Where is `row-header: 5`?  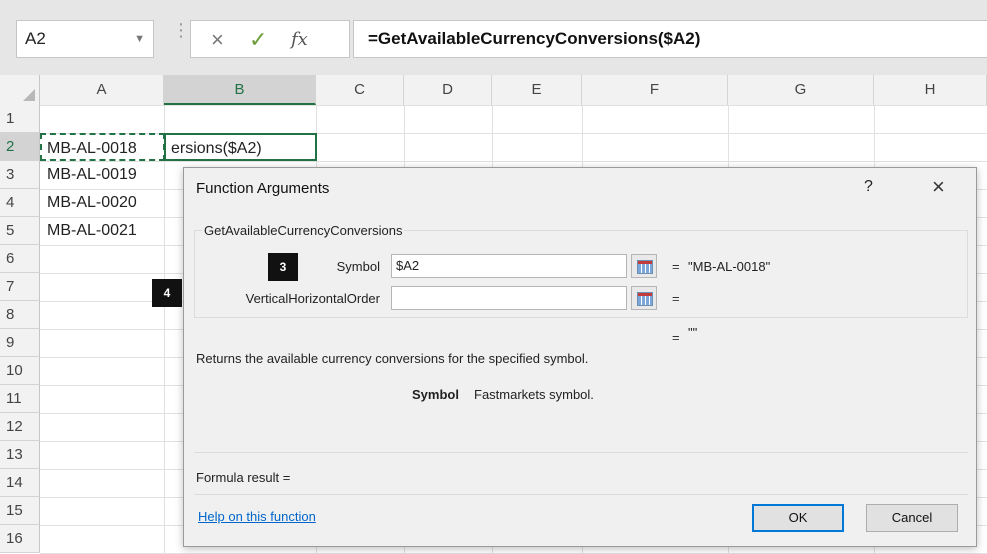 row-header: 5 is located at coordinates (20, 231).